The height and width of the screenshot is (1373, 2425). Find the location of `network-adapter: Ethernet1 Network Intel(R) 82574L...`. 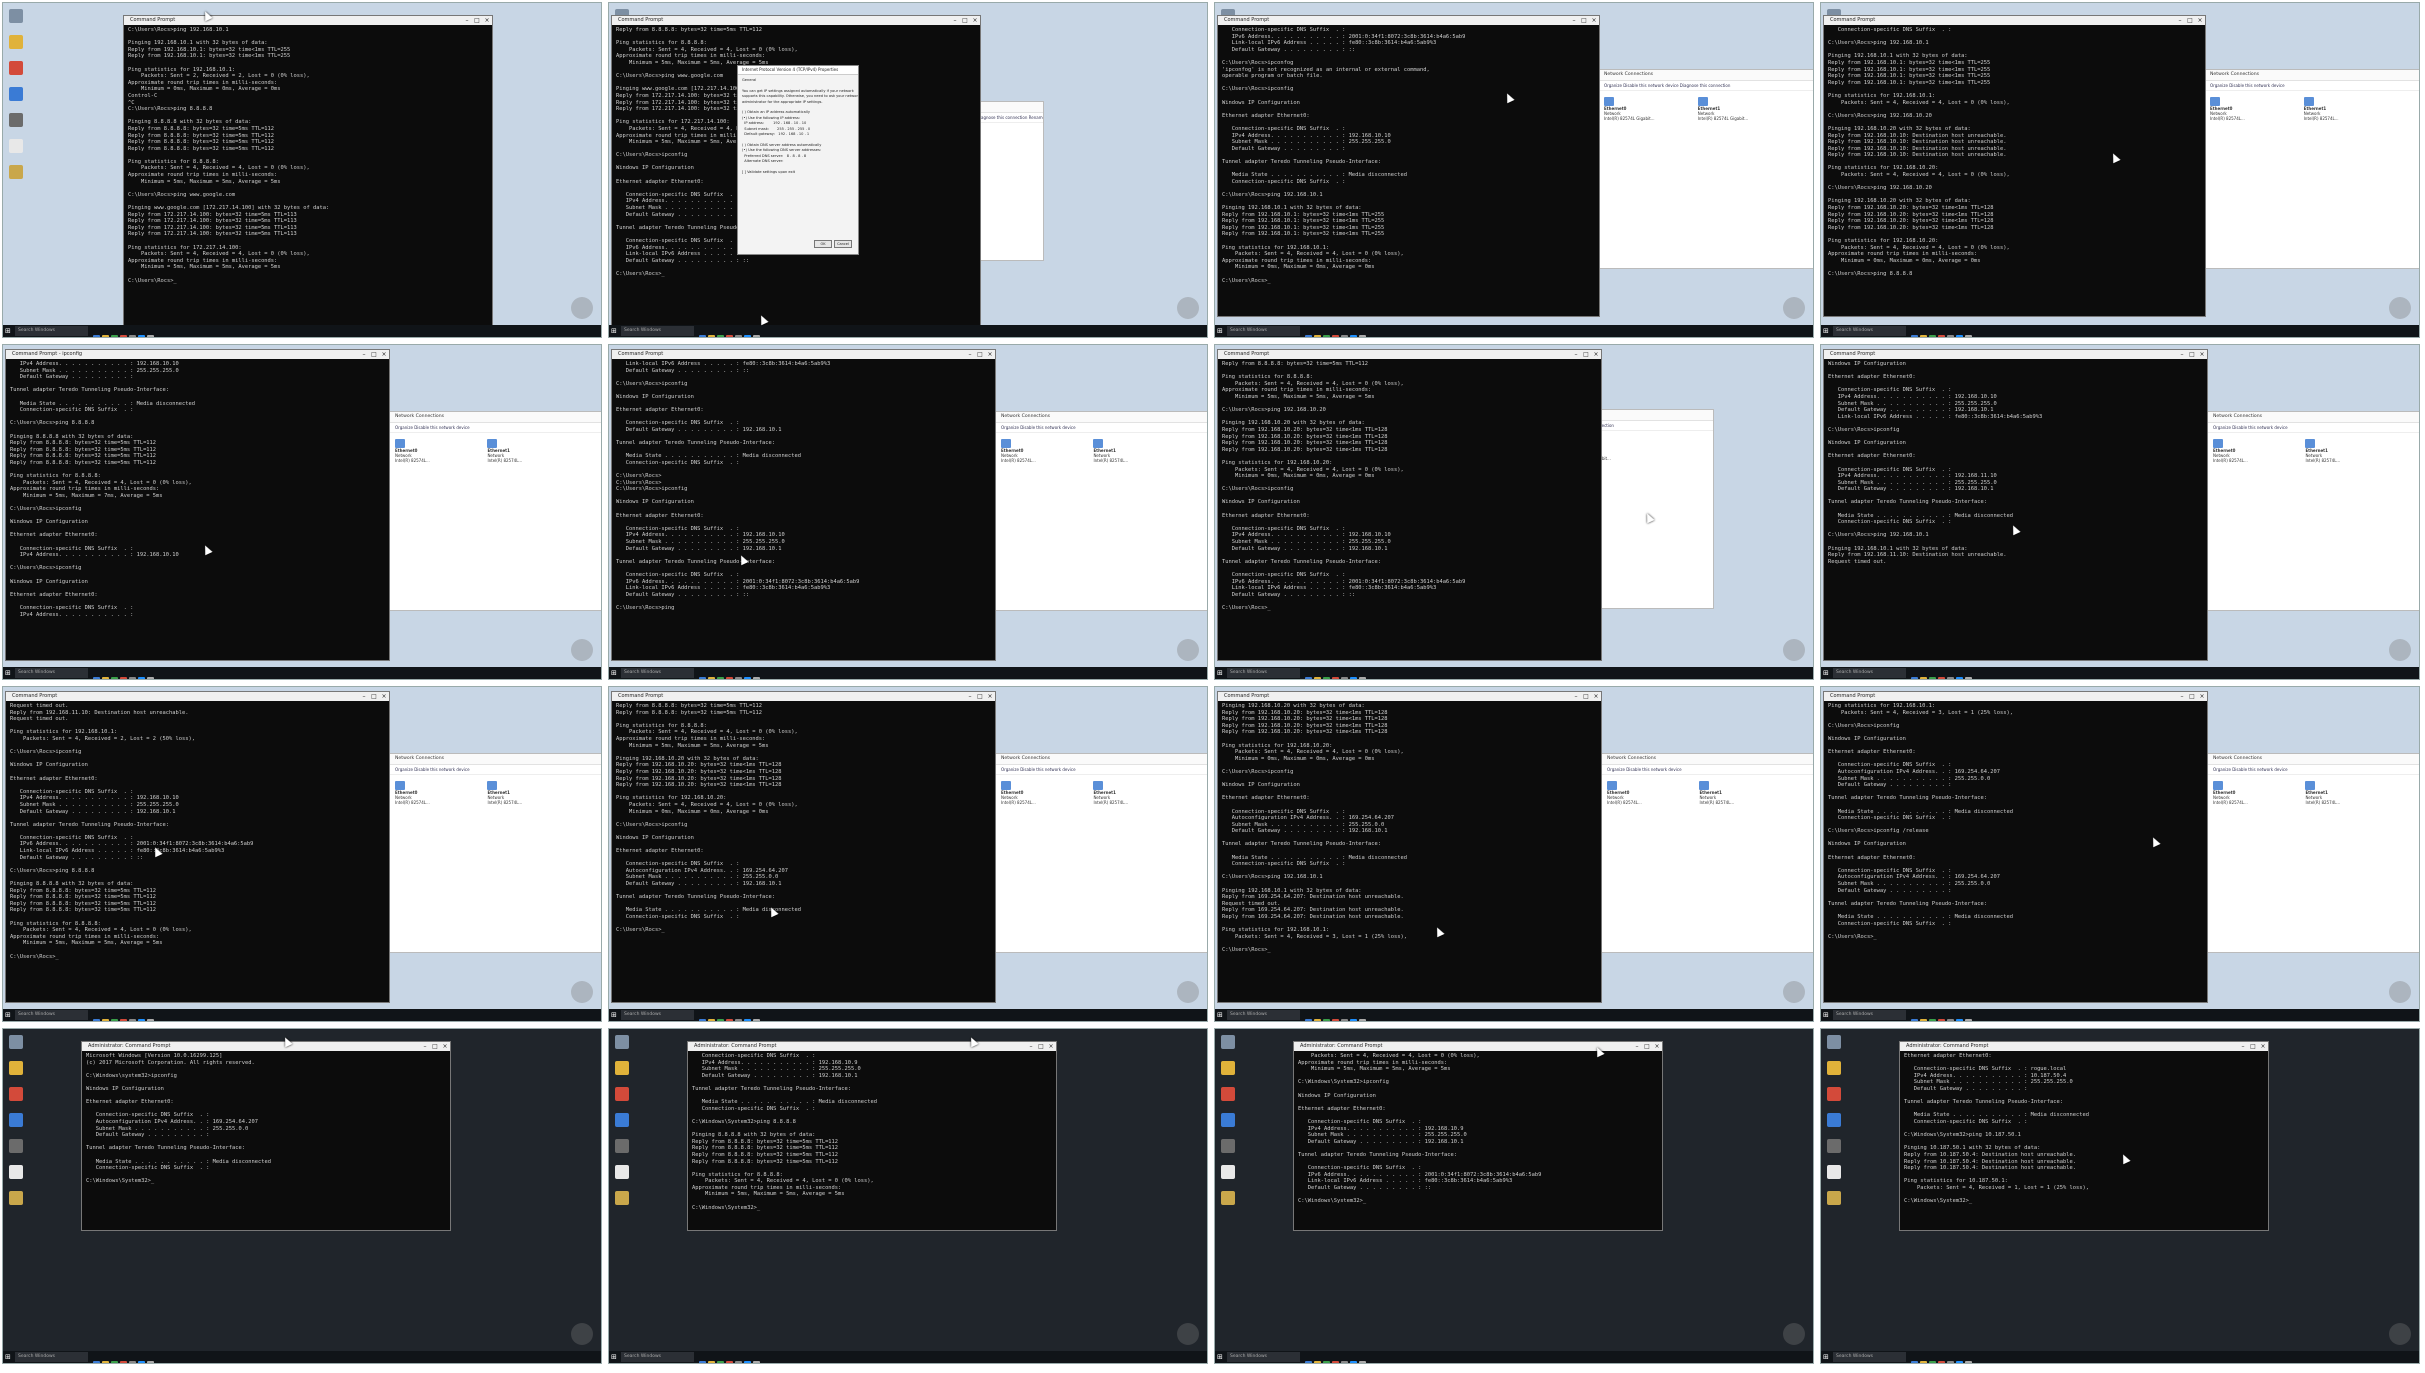

network-adapter: Ethernet1 Network Intel(R) 82574L... is located at coordinates (2348, 109).